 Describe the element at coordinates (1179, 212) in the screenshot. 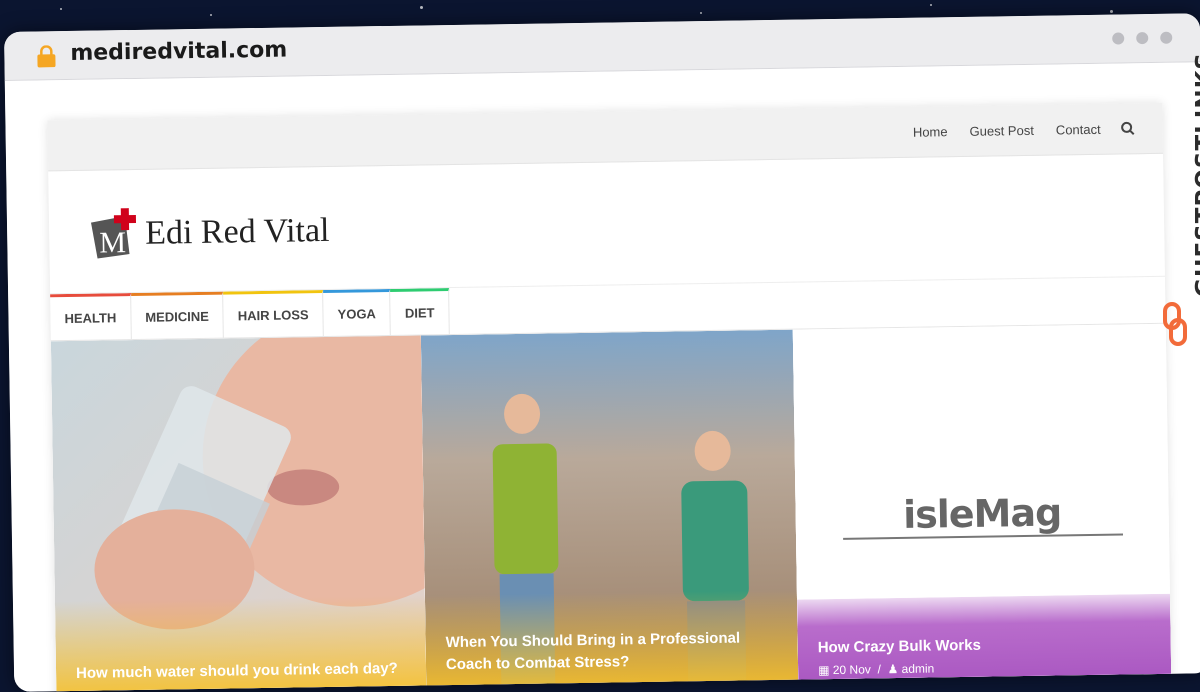

I see `guestpostlinks-watermark: GUESTPOSTLINKS` at that location.